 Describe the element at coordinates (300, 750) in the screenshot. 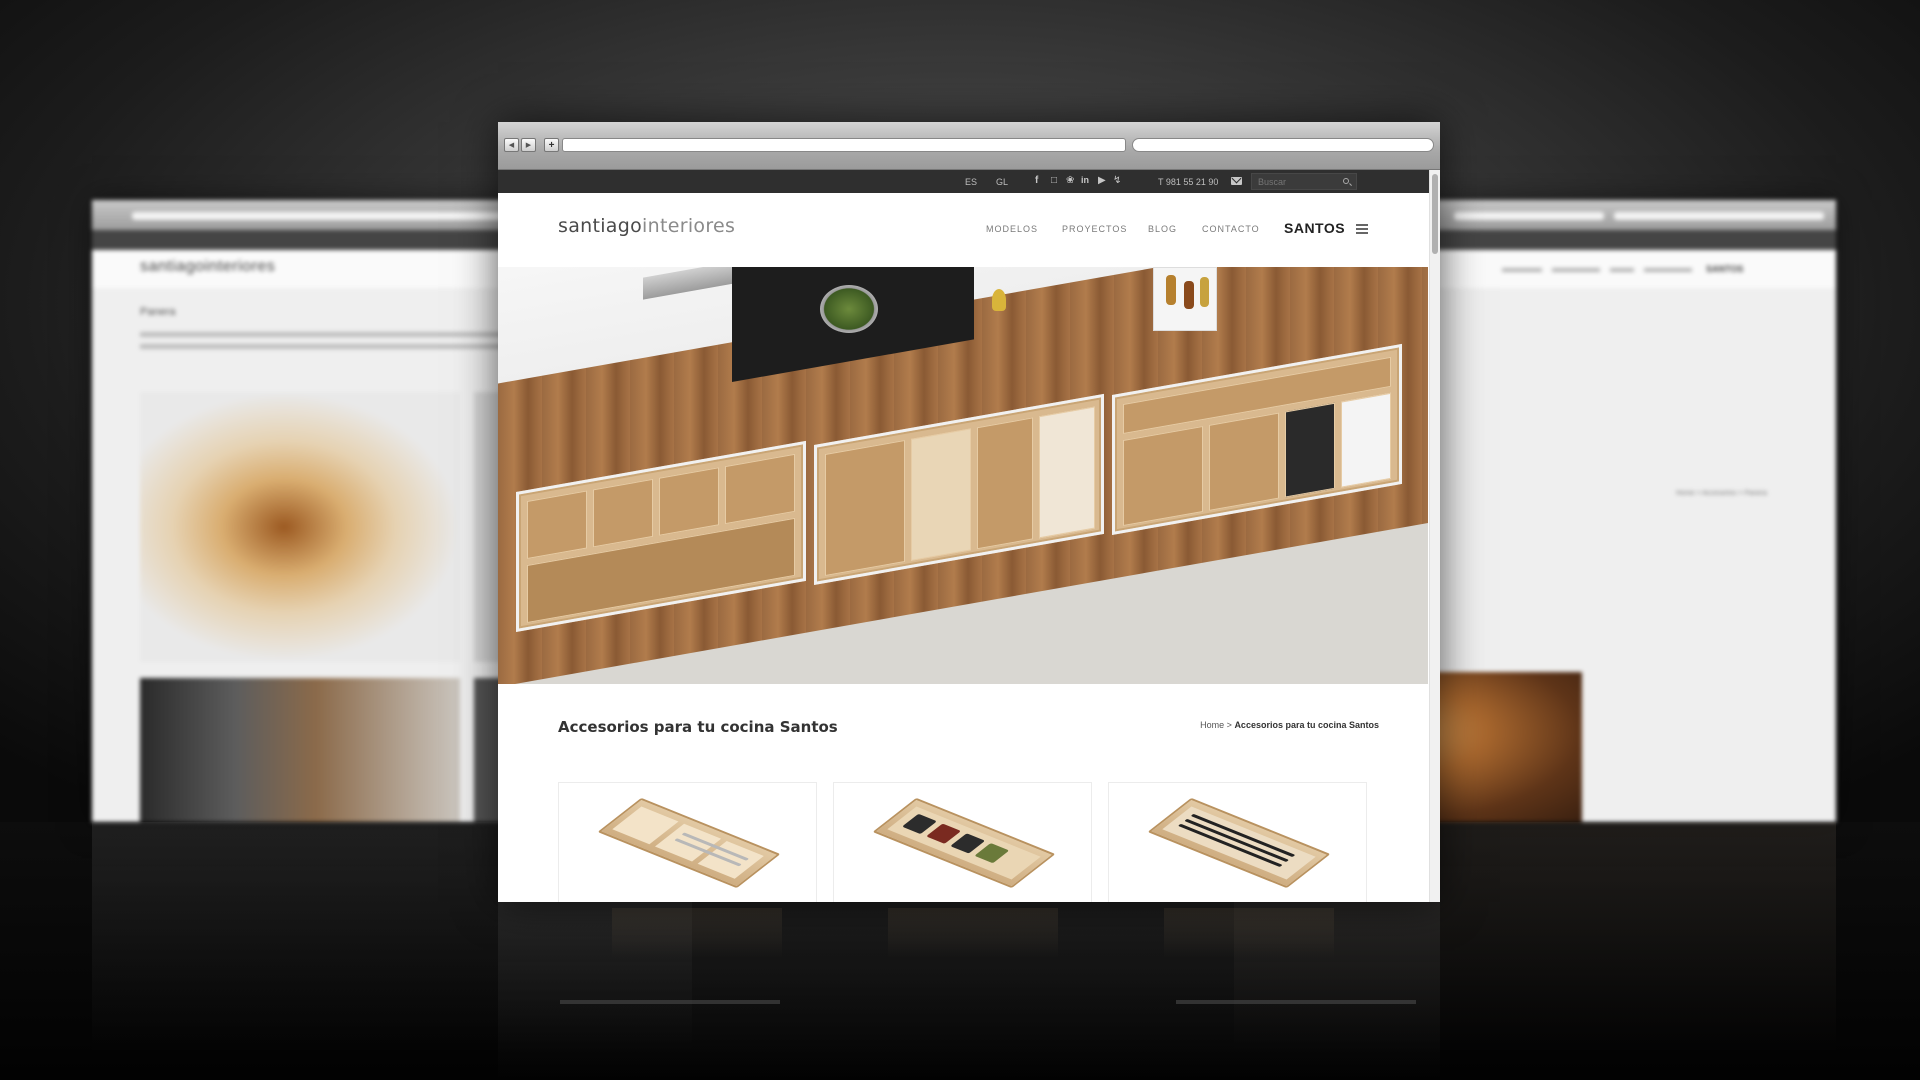

I see `background-kitchen-photo` at that location.